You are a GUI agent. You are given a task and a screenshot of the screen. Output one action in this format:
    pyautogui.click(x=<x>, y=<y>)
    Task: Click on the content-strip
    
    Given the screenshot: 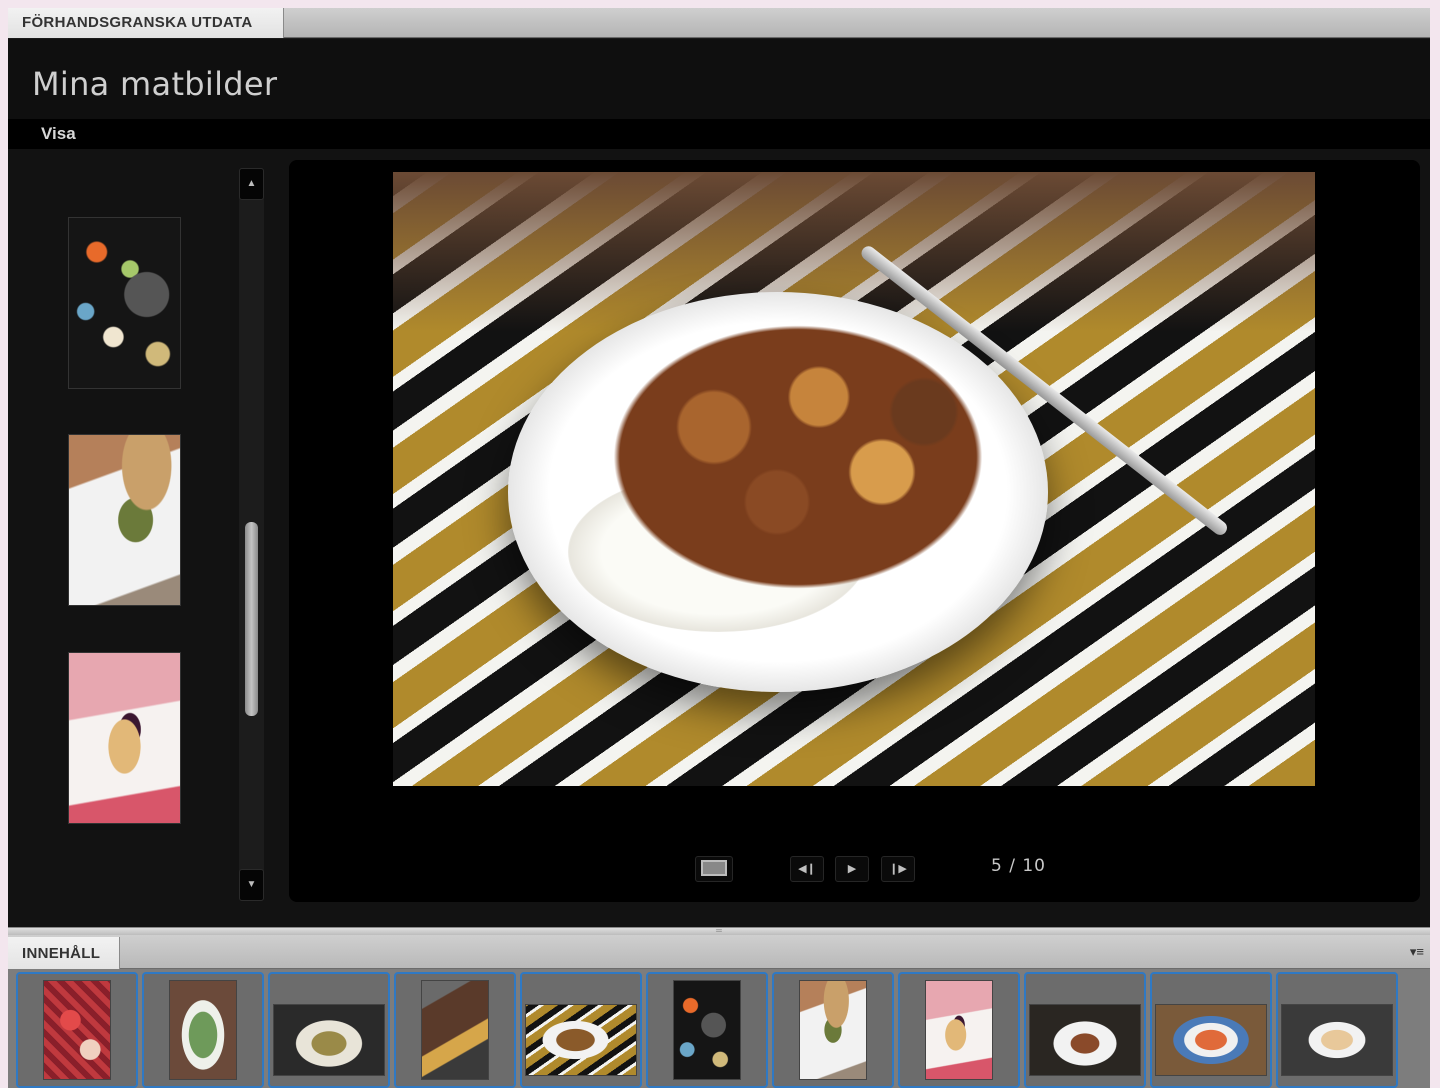 What is the action you would take?
    pyautogui.click(x=719, y=1028)
    